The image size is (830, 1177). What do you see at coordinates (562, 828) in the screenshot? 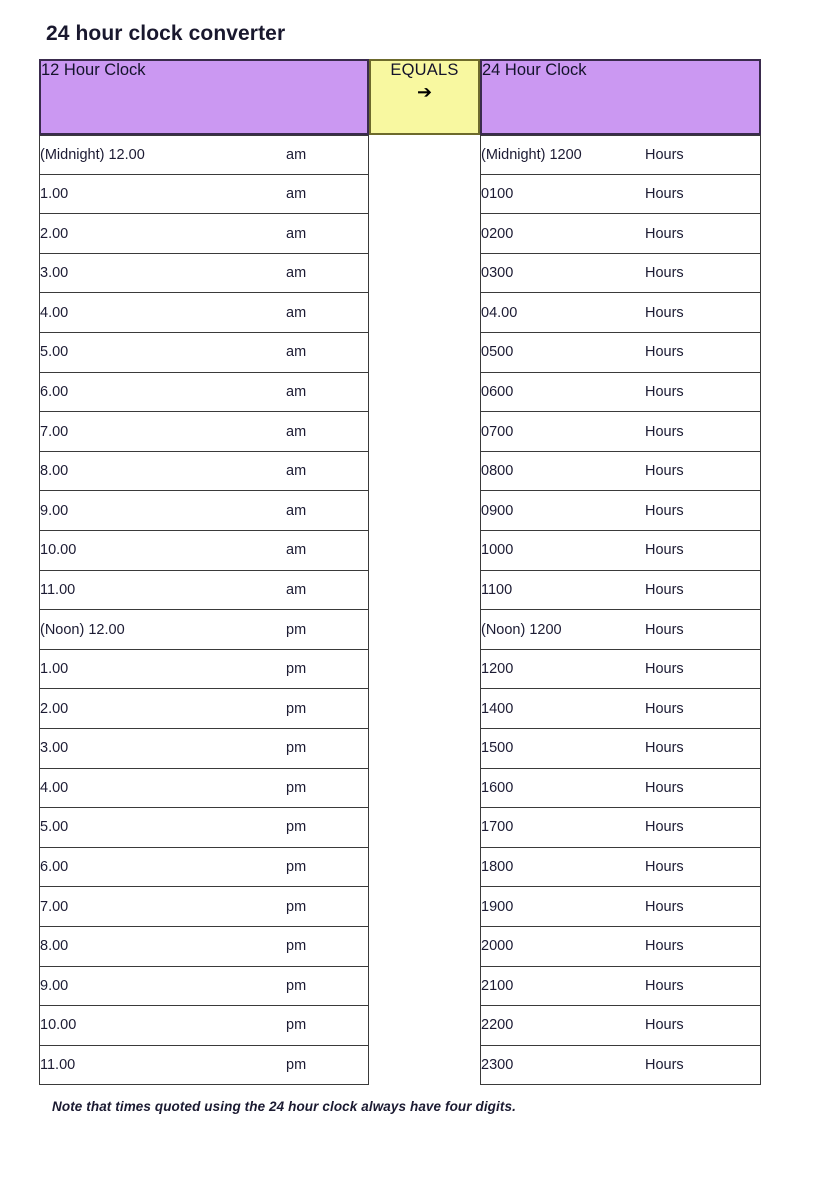
I see `cell-24-hour-time: 1700` at bounding box center [562, 828].